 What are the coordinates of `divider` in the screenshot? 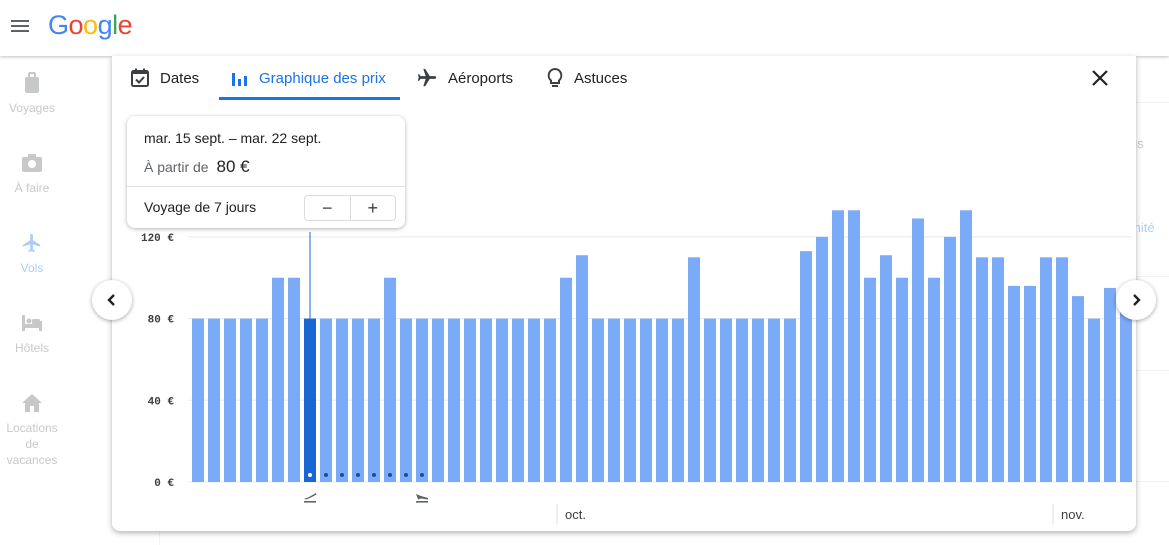 It's located at (266, 186).